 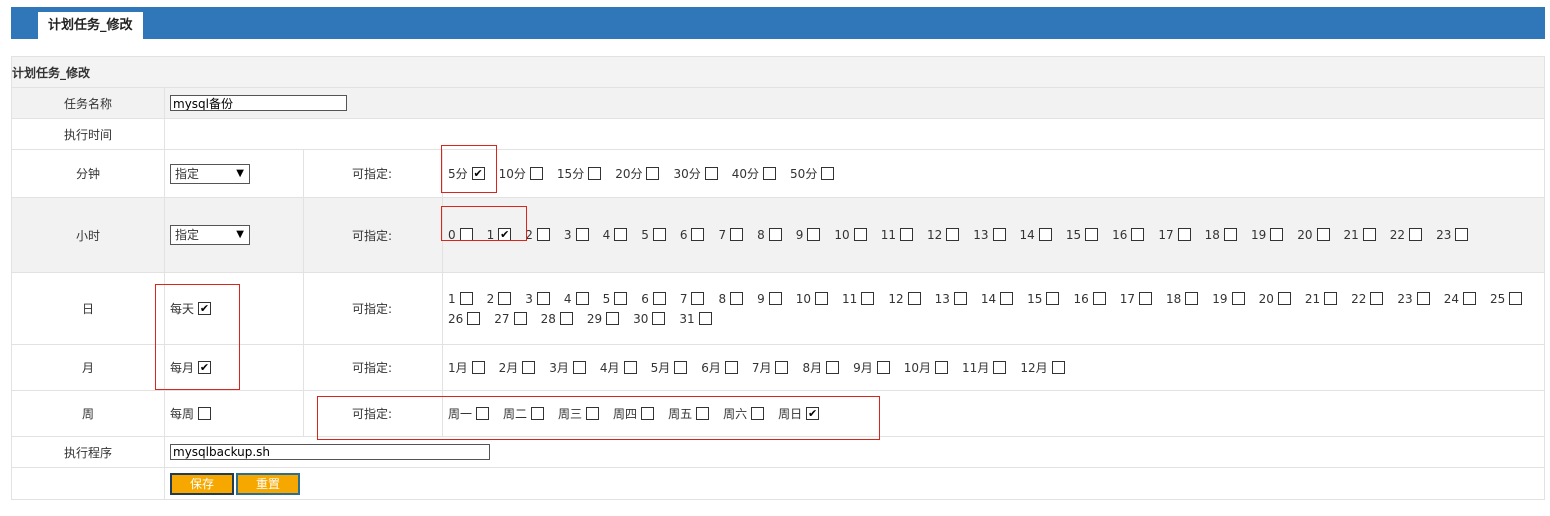 I want to click on month-option: 12月, so click(x=1042, y=368).